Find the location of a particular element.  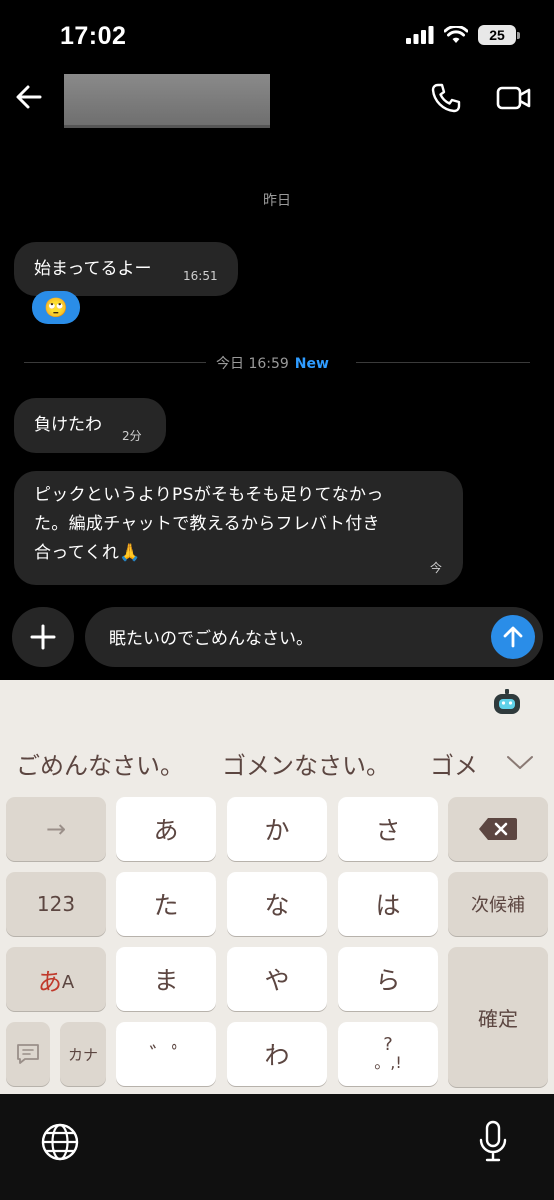

key-ha: は is located at coordinates (388, 904).